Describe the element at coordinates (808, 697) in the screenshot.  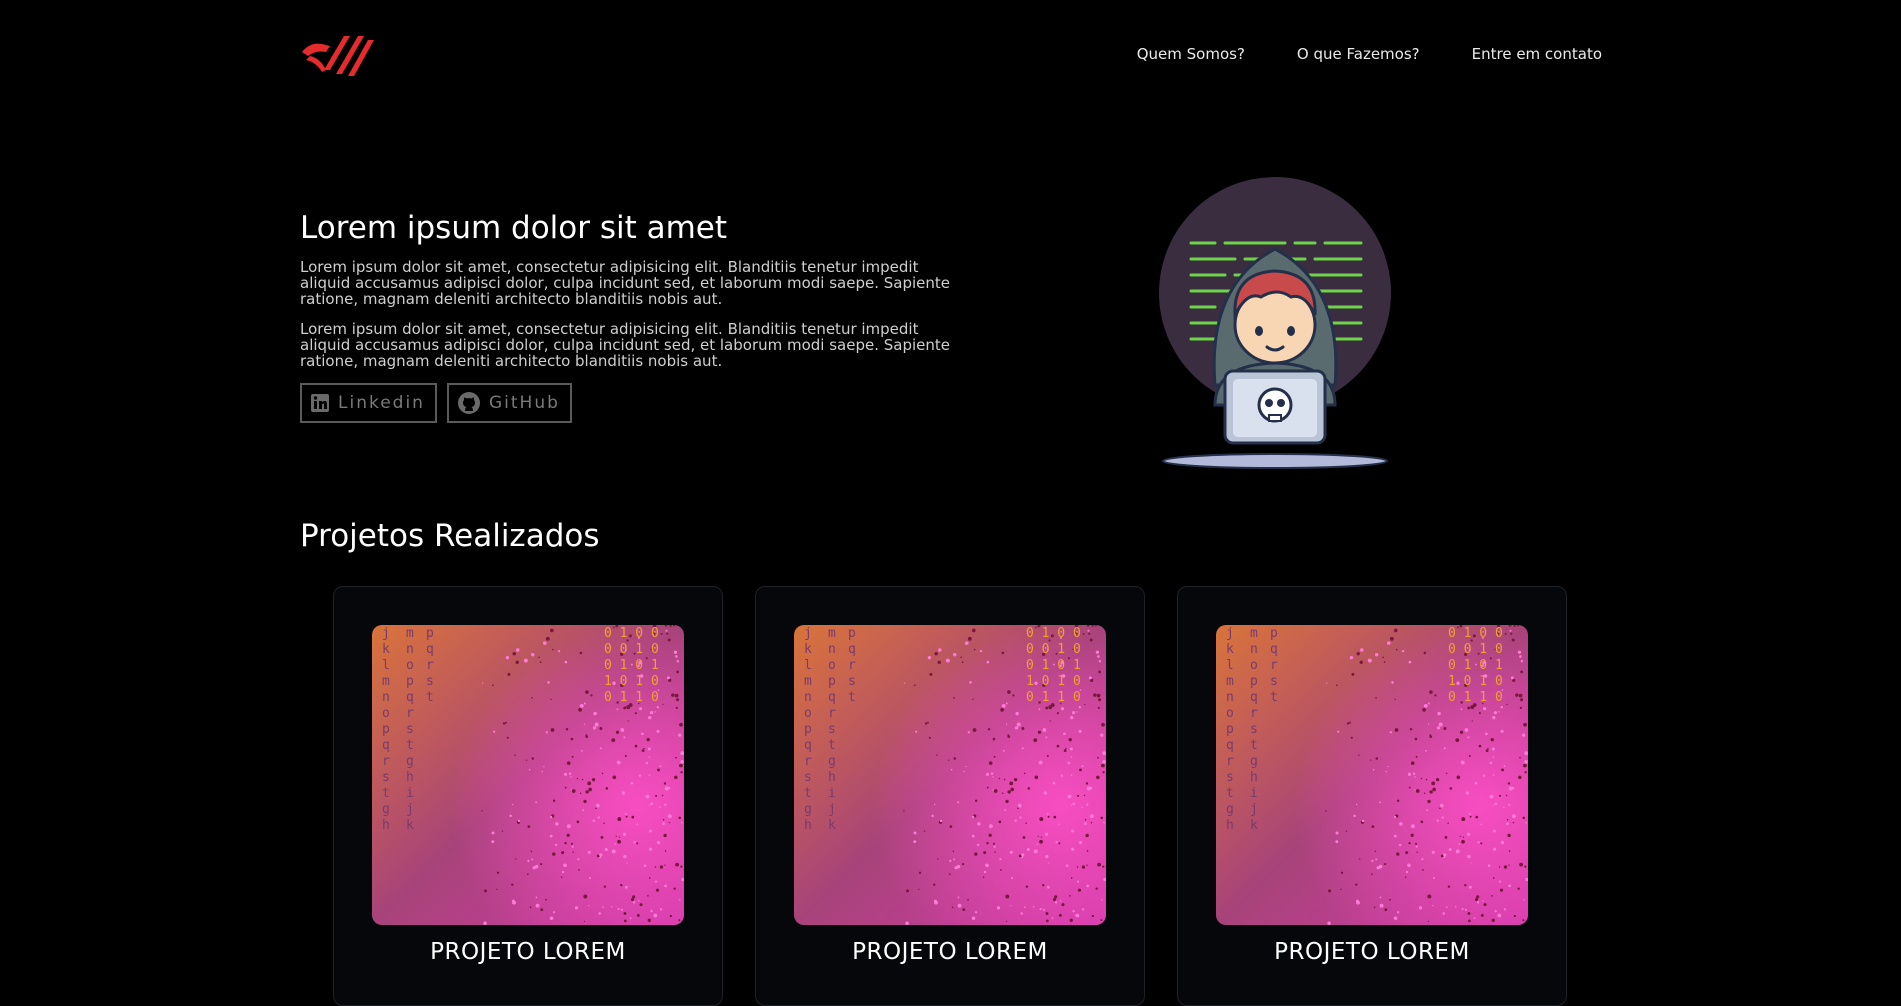
I see `matrix-glyph: n` at that location.